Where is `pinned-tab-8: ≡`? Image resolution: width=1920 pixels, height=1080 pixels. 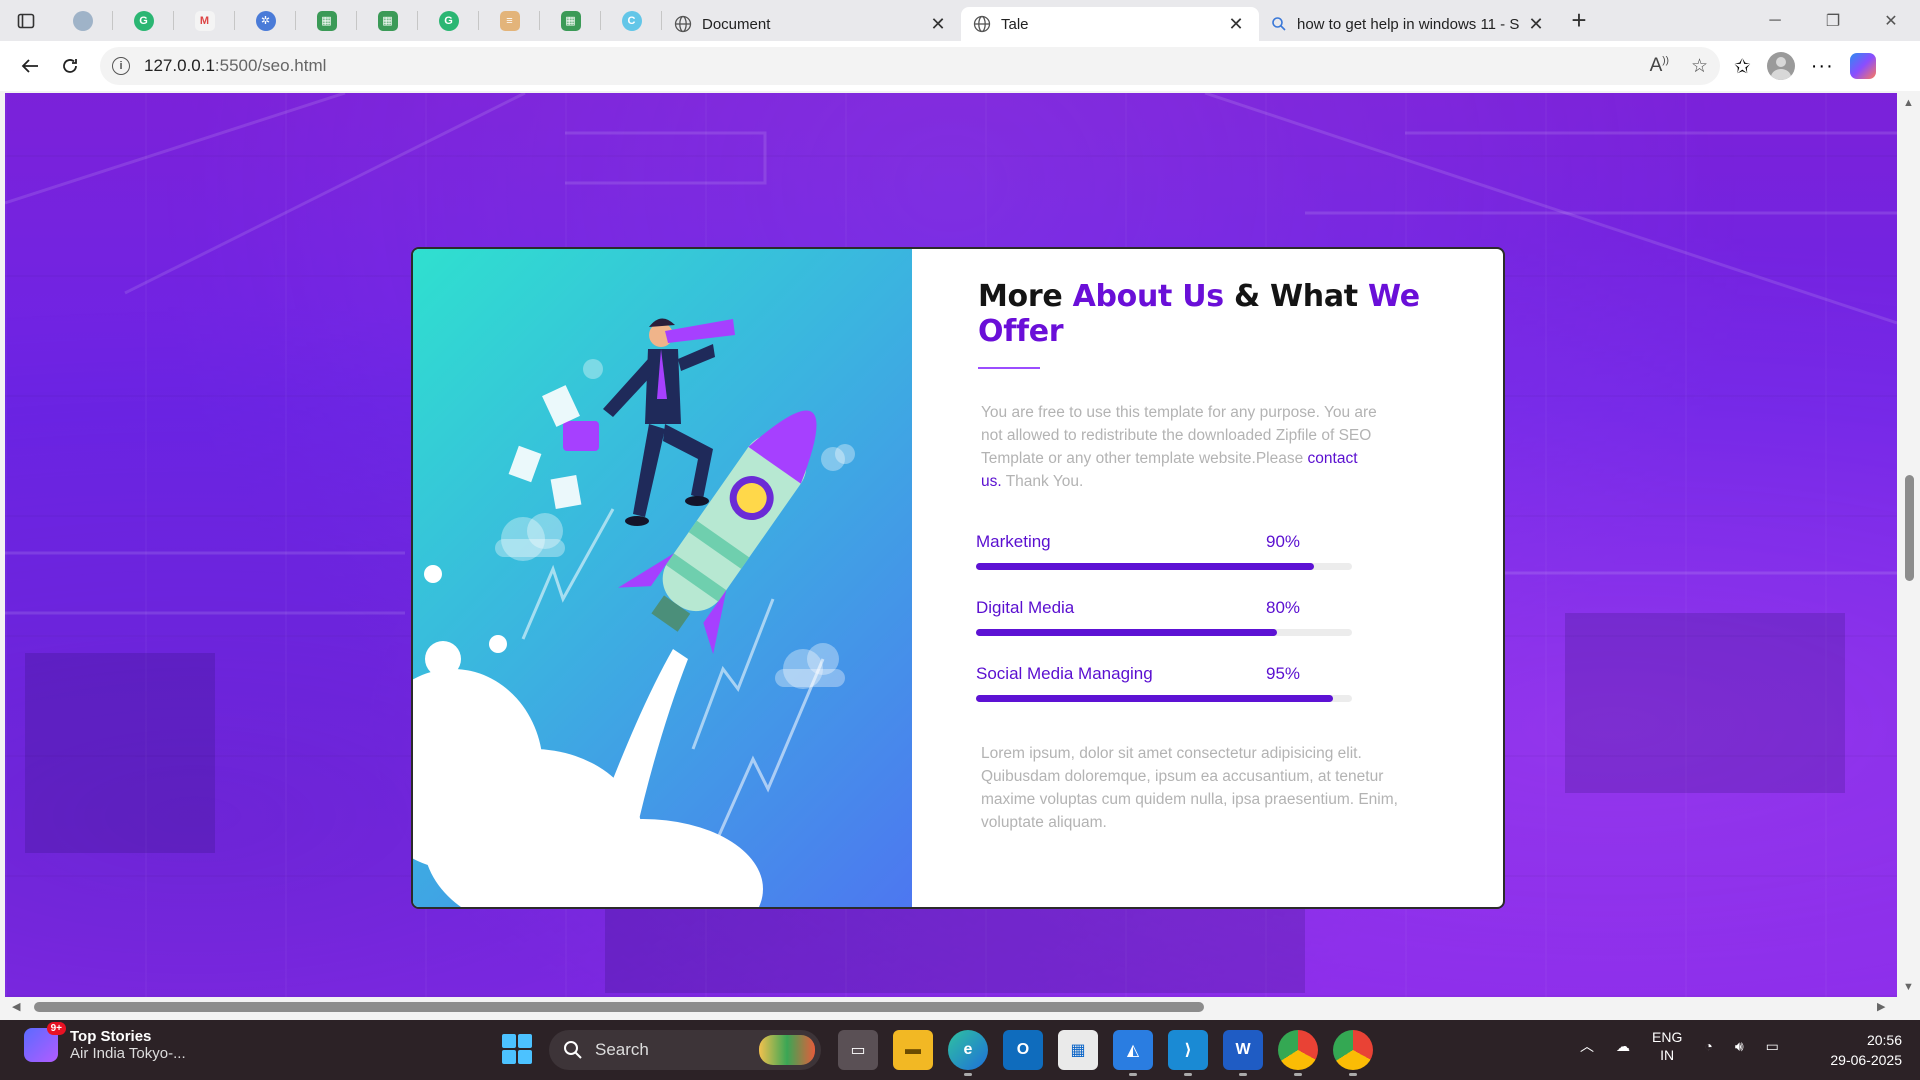
pinned-tab-8: ≡ is located at coordinates (509, 20).